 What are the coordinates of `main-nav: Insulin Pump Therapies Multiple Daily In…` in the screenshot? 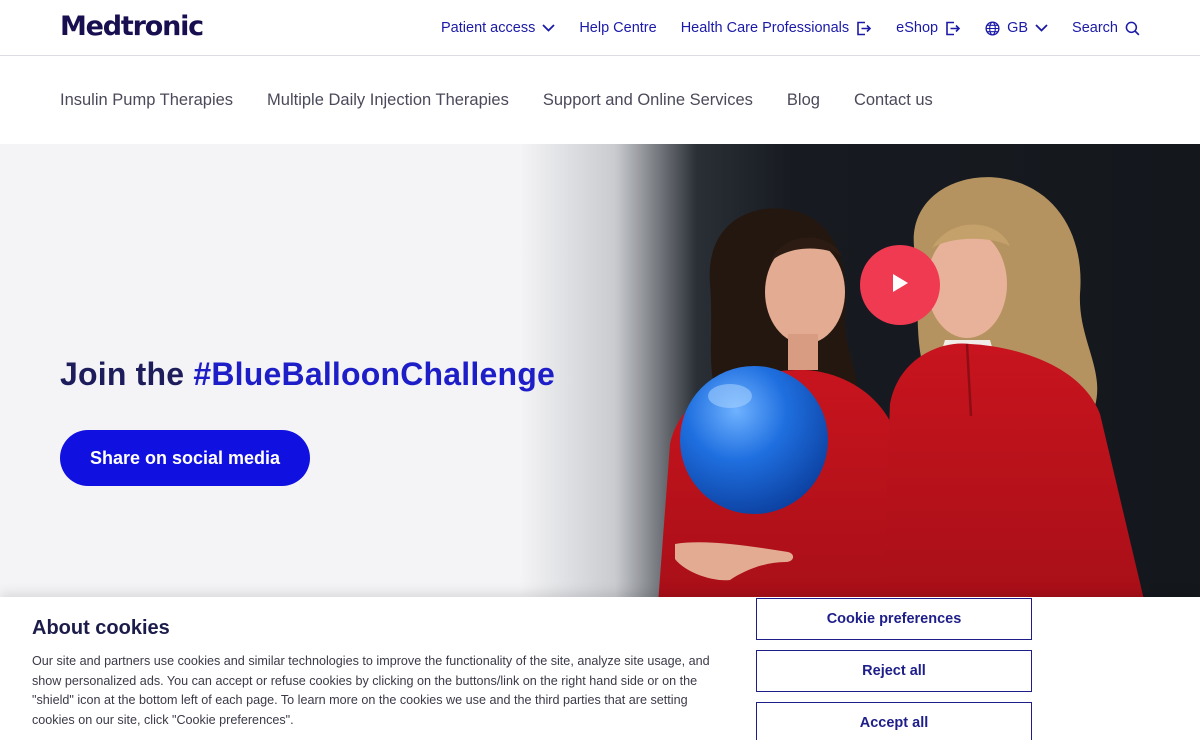 It's located at (496, 100).